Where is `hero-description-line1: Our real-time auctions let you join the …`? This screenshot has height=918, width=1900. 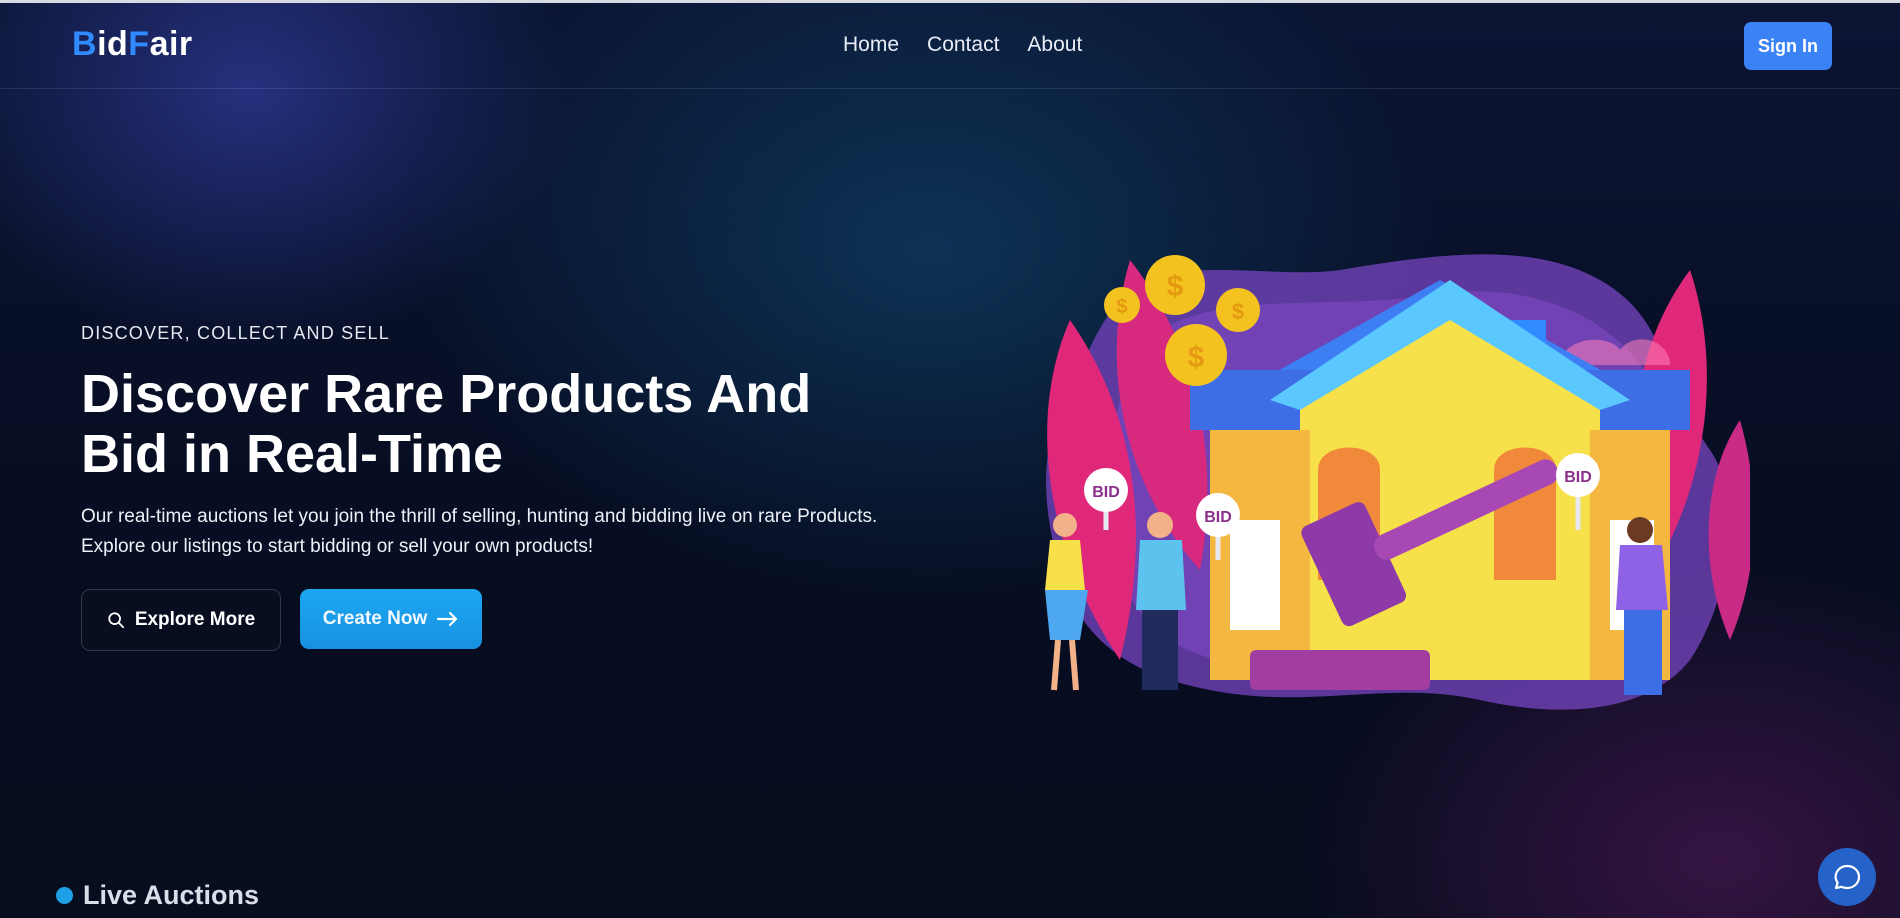
hero-description-line1: Our real-time auctions let you join the … is located at coordinates (479, 516).